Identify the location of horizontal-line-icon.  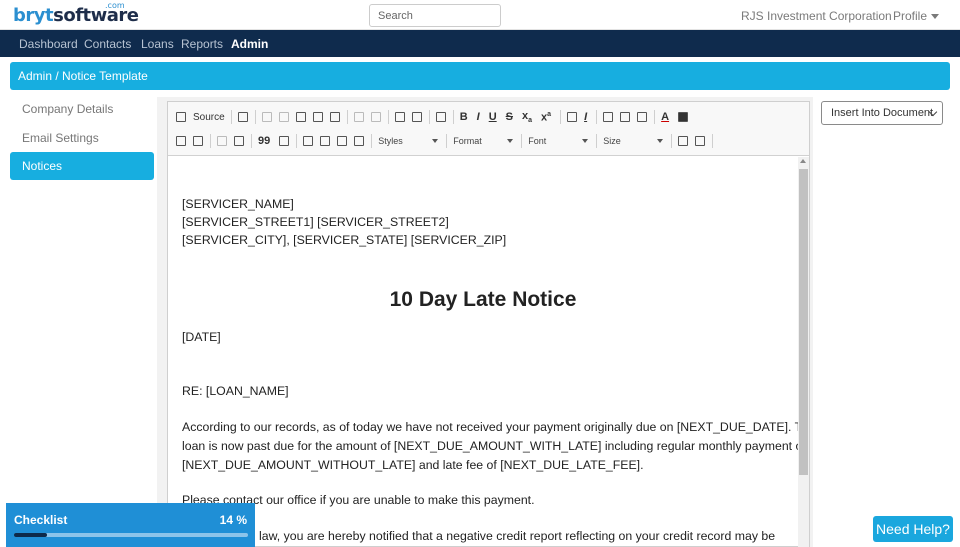
(625, 117).